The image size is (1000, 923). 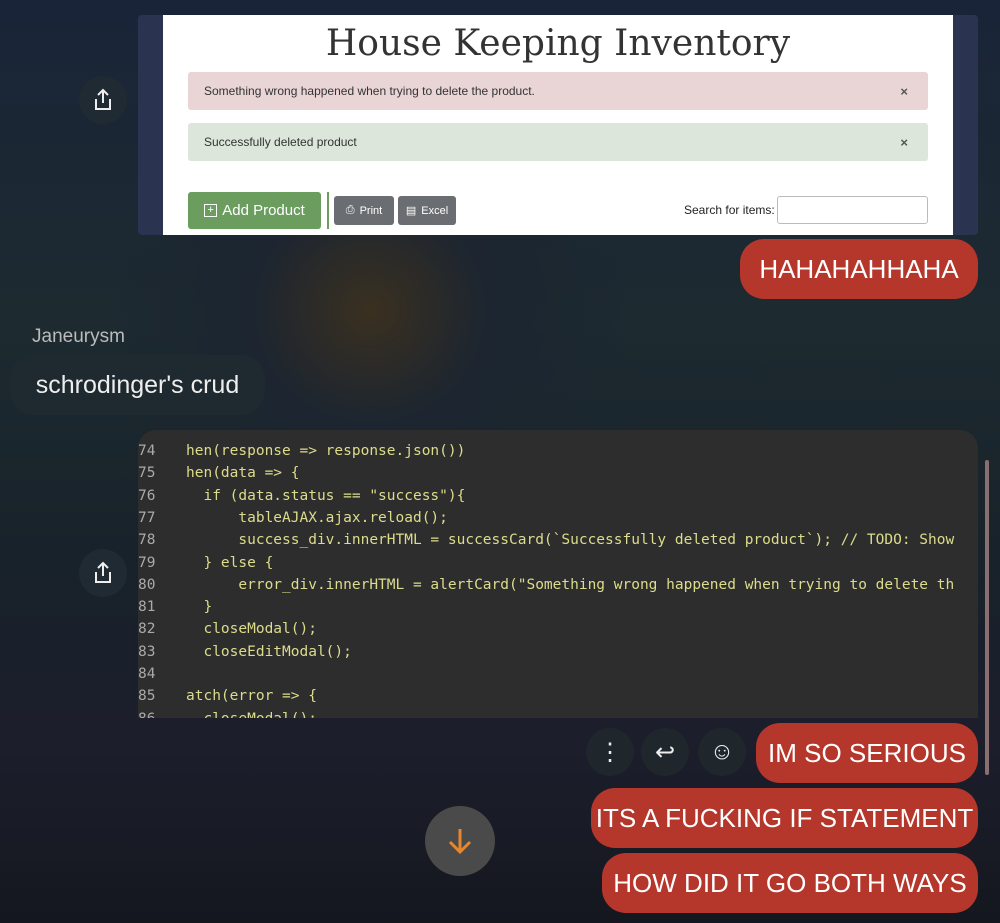 I want to click on add-product-label: Add Product, so click(x=263, y=210).